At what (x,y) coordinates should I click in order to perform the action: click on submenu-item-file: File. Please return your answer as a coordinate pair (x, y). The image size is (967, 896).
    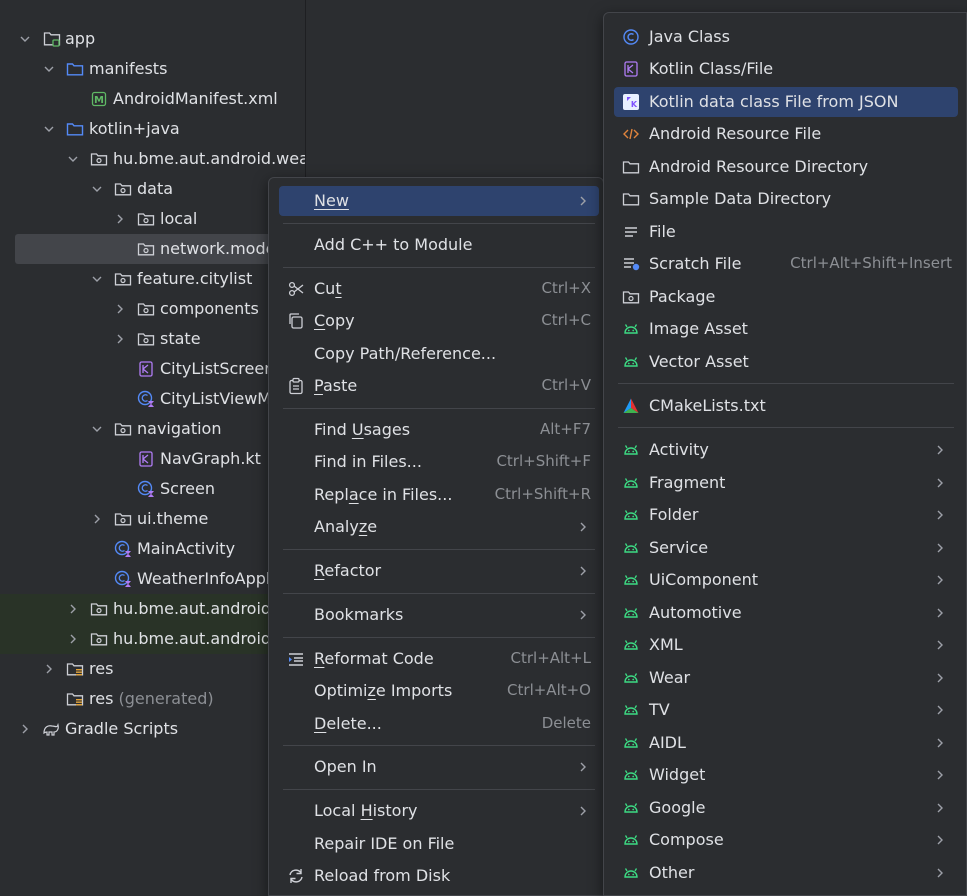
    Looking at the image, I should click on (786, 232).